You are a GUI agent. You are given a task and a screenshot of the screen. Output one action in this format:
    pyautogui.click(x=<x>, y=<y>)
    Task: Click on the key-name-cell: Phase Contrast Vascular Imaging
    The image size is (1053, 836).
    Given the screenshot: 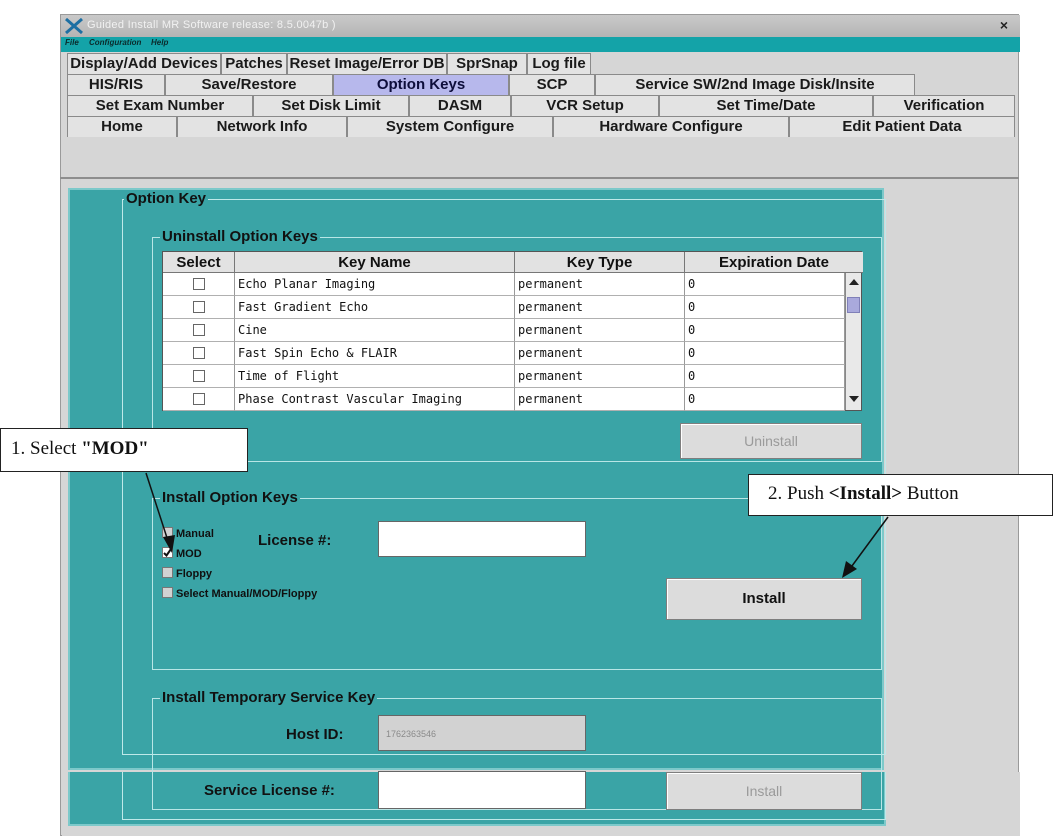 What is the action you would take?
    pyautogui.click(x=375, y=399)
    